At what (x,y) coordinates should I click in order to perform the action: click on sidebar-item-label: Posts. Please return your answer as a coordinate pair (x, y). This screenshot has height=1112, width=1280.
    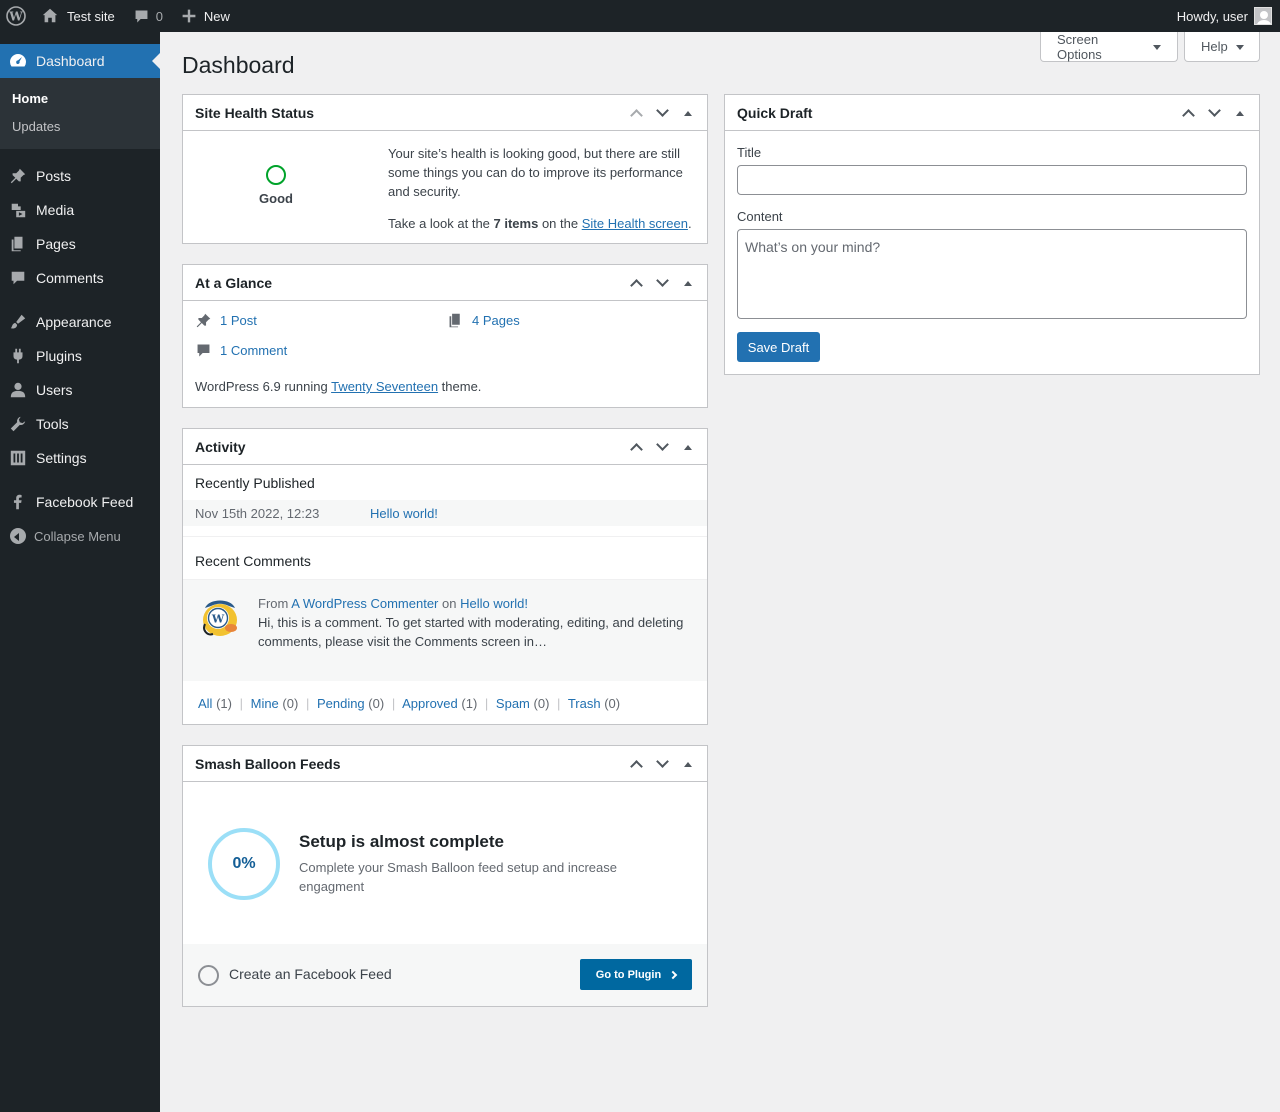
    Looking at the image, I should click on (54, 176).